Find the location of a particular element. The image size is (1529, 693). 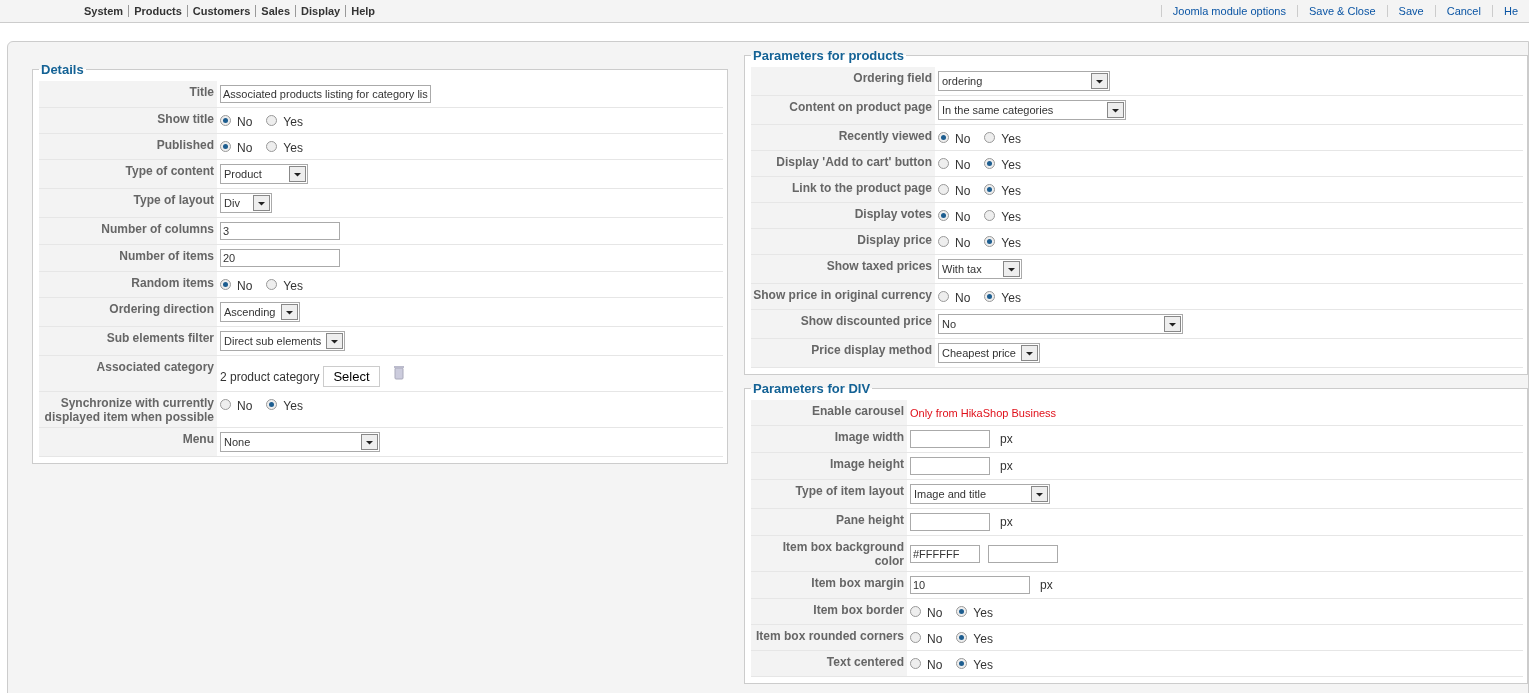

field-label: Synchronize with currently displayed item when possible is located at coordinates (128, 409).